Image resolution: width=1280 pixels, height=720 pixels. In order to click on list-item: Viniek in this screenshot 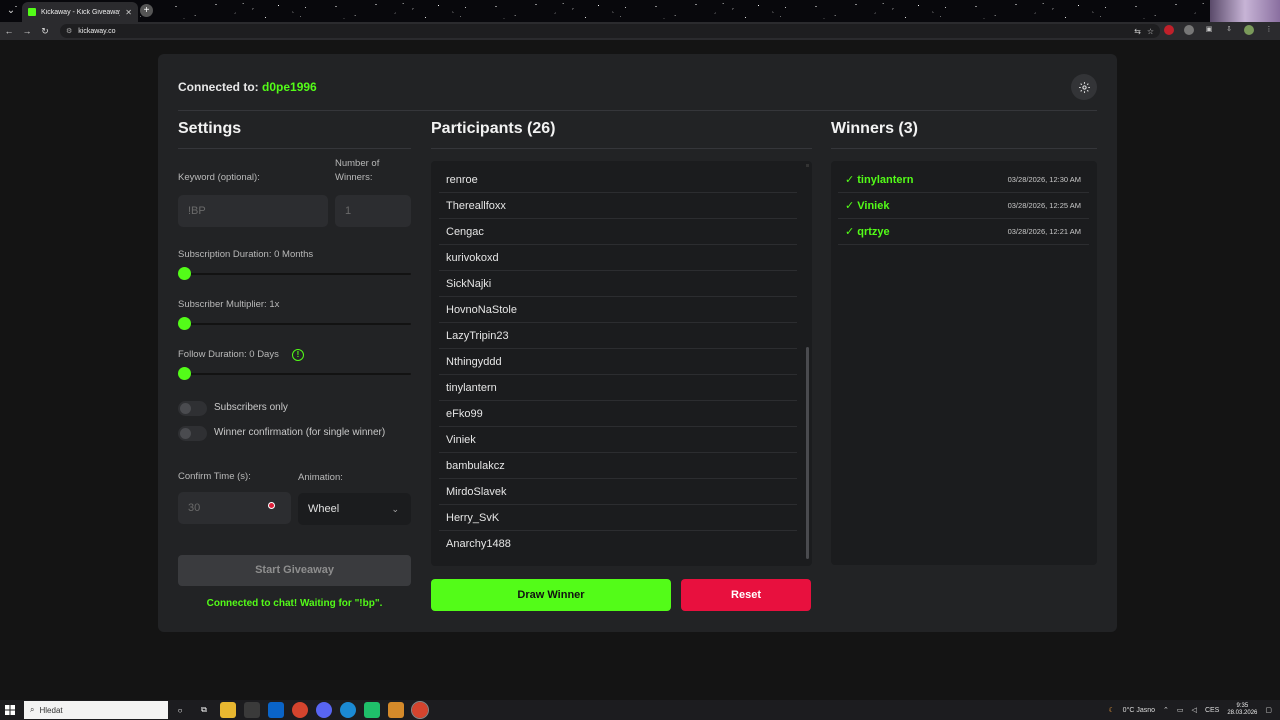, I will do `click(618, 440)`.